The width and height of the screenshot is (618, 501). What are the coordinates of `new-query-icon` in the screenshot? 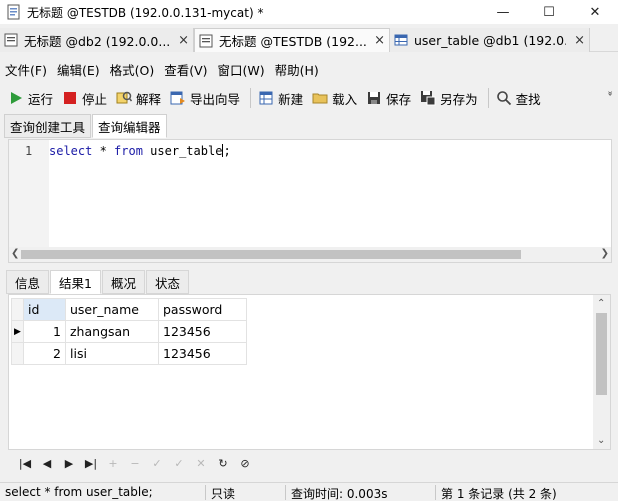 It's located at (266, 98).